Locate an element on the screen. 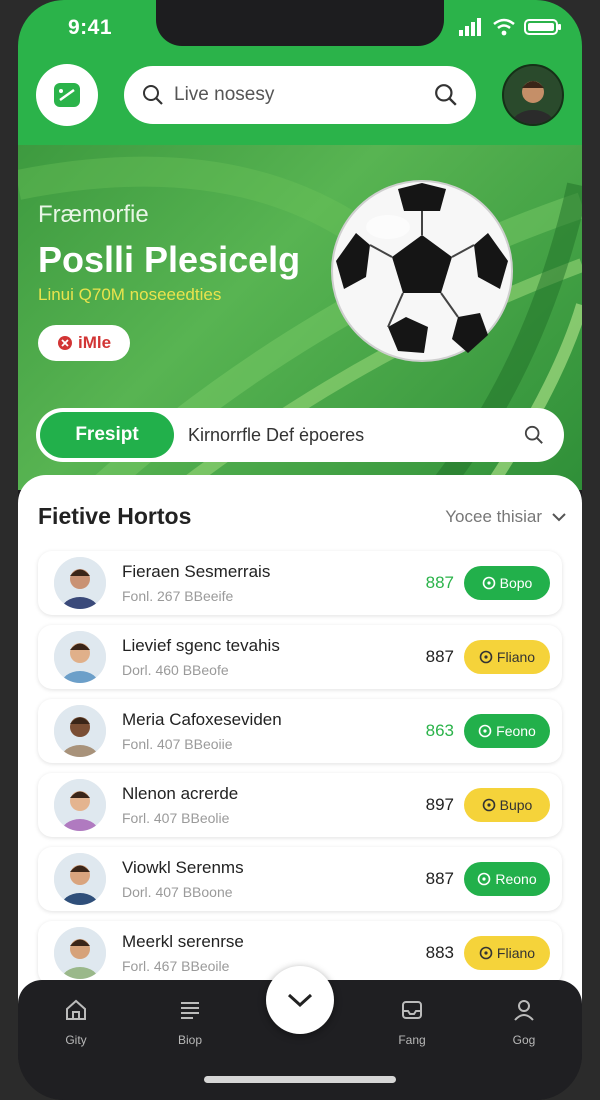 This screenshot has height=1100, width=600. search-input: Live nosesy is located at coordinates (300, 95).